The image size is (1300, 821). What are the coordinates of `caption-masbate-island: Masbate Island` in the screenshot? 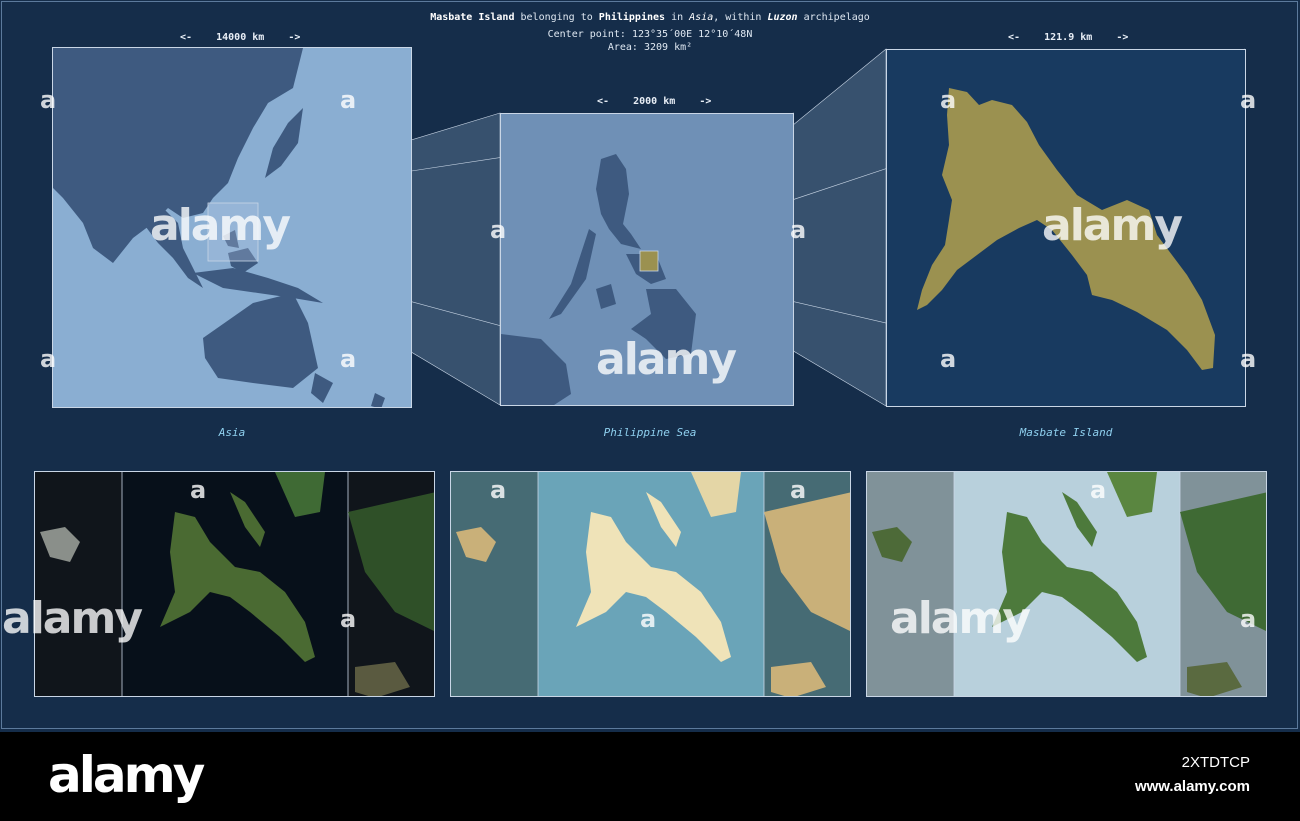 It's located at (1066, 432).